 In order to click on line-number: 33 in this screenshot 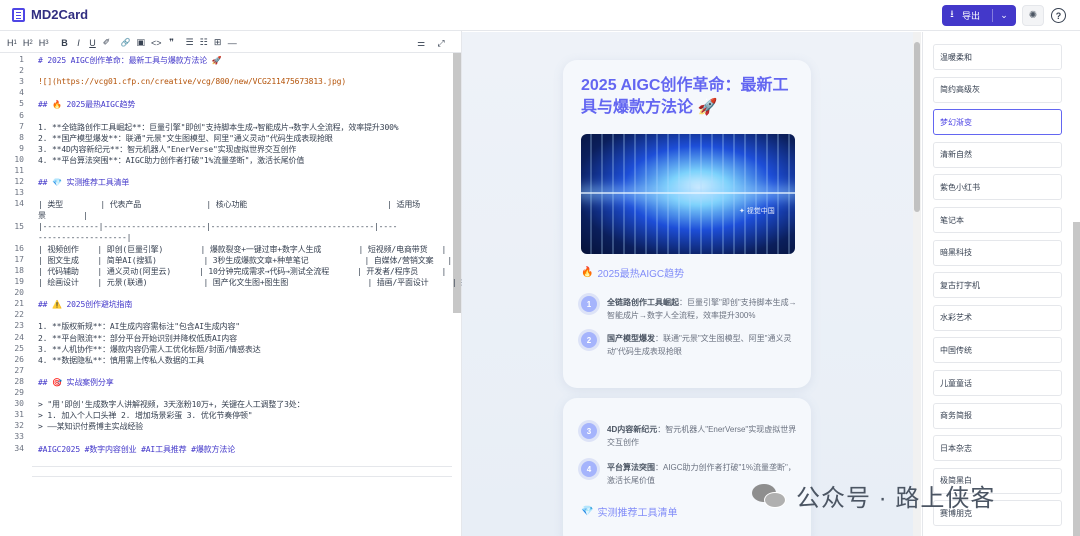, I will do `click(19, 437)`.